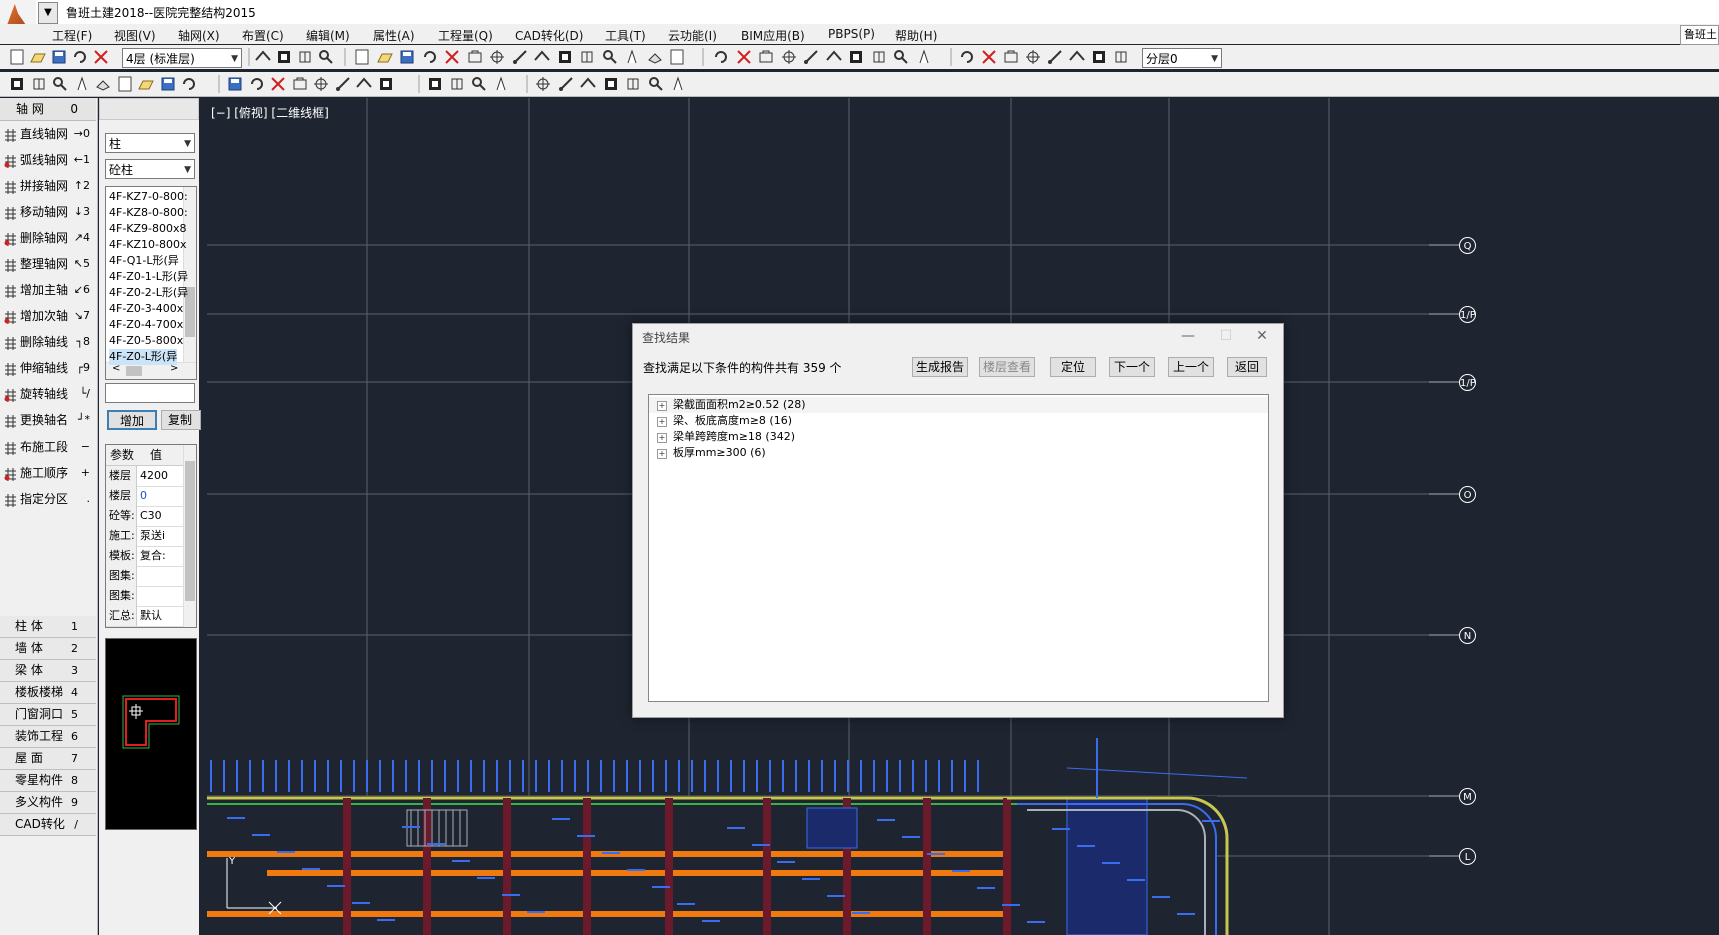  I want to click on nav-item: 施工顺序 +, so click(48, 473).